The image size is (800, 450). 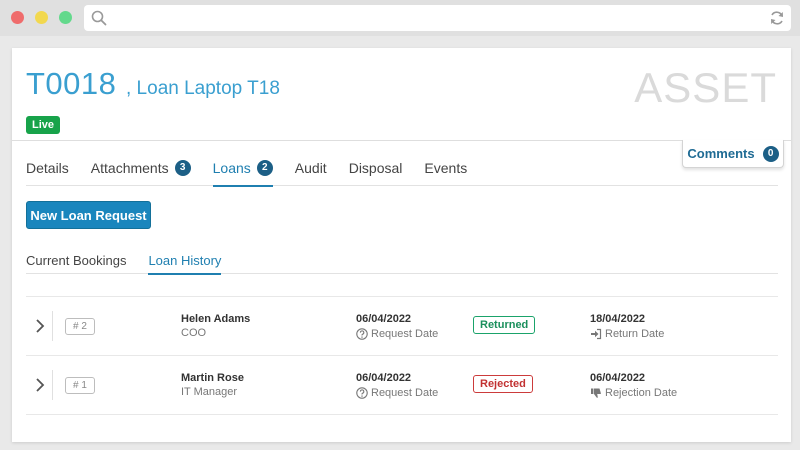 I want to click on tab-disposal: Disposal, so click(x=376, y=173).